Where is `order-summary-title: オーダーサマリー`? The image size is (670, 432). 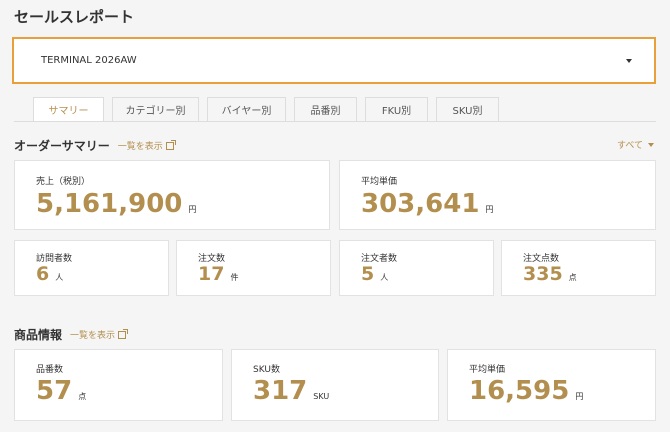
order-summary-title: オーダーサマリー is located at coordinates (62, 146).